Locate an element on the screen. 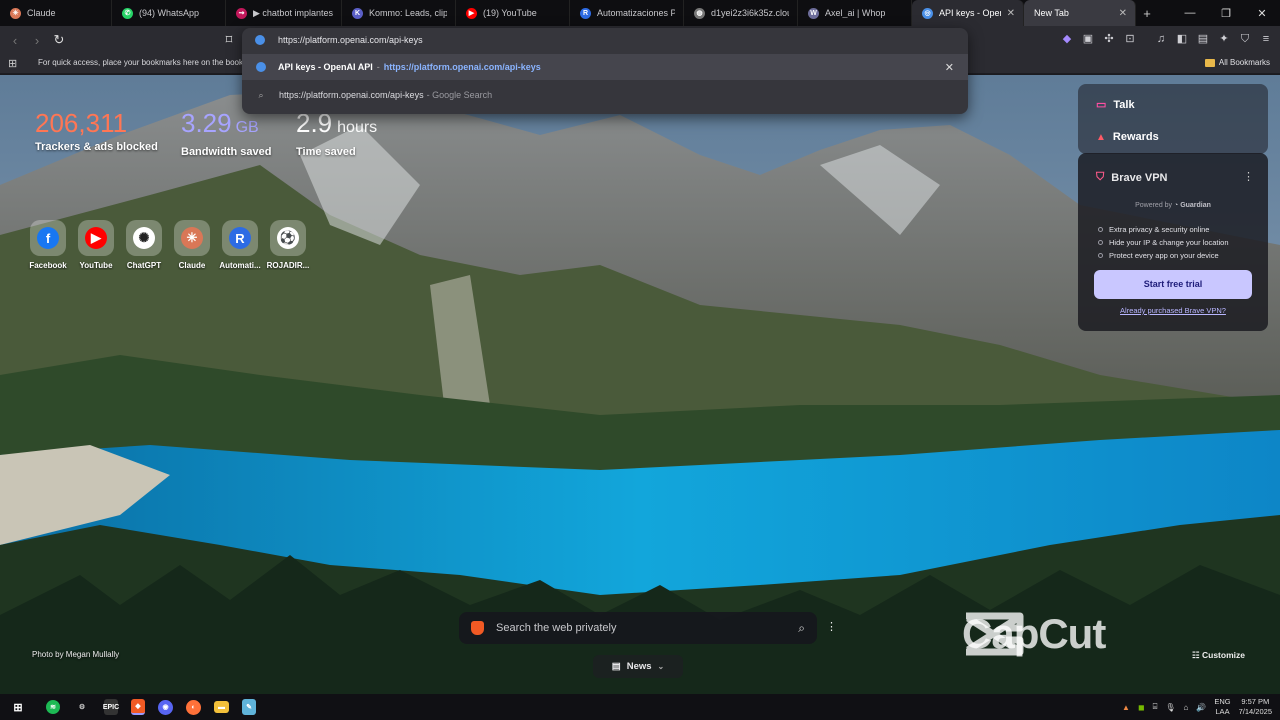 The width and height of the screenshot is (1280, 720). volume-icon: 🔊 is located at coordinates (1201, 707).